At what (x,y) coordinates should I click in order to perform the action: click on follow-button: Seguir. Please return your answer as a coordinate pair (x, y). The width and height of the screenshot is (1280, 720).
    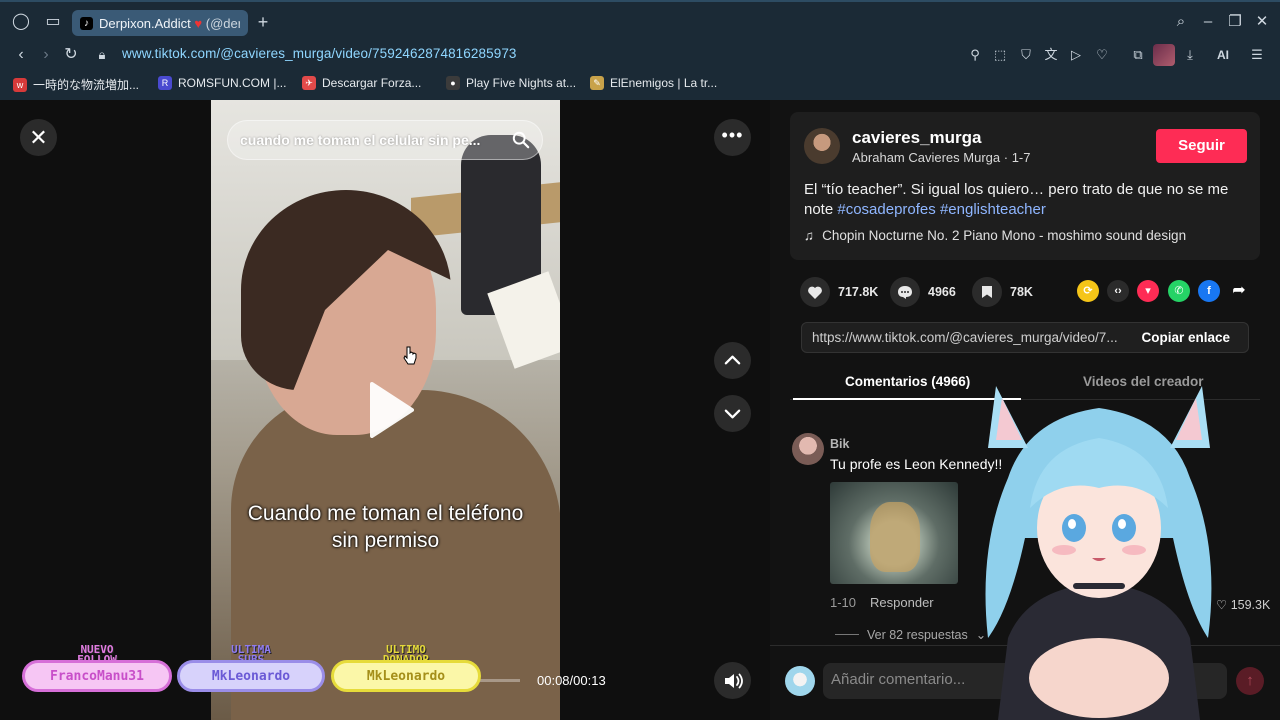
    Looking at the image, I should click on (1201, 146).